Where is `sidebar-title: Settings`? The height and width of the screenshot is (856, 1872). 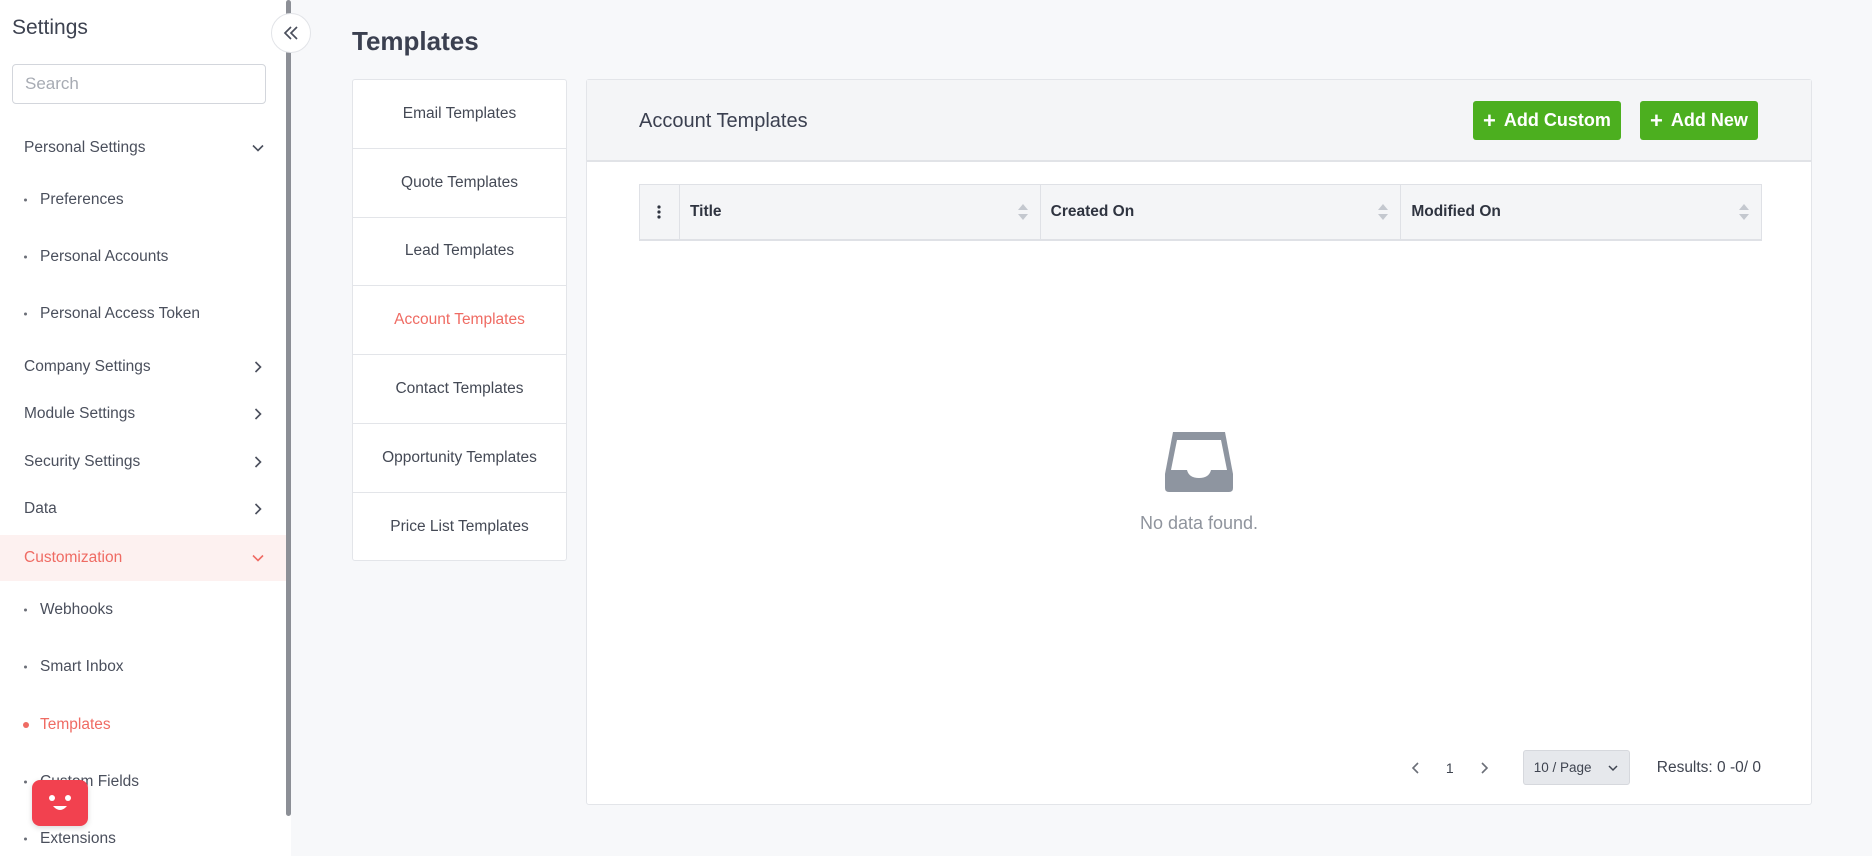 sidebar-title: Settings is located at coordinates (50, 27).